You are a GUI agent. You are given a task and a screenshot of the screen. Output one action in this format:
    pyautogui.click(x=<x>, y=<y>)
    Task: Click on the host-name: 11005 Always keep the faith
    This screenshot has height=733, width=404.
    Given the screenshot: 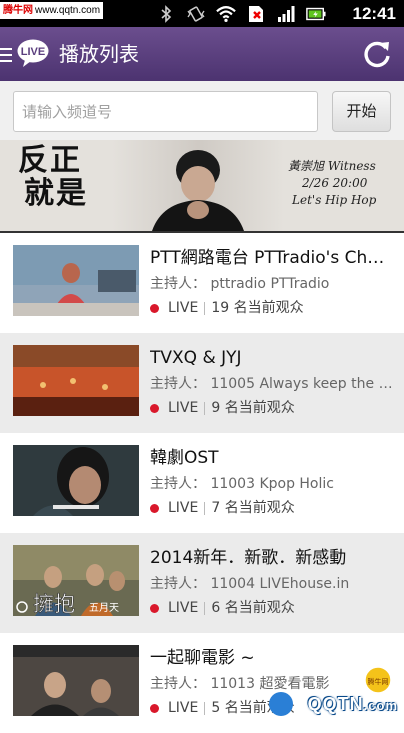 What is the action you would take?
    pyautogui.click(x=302, y=384)
    